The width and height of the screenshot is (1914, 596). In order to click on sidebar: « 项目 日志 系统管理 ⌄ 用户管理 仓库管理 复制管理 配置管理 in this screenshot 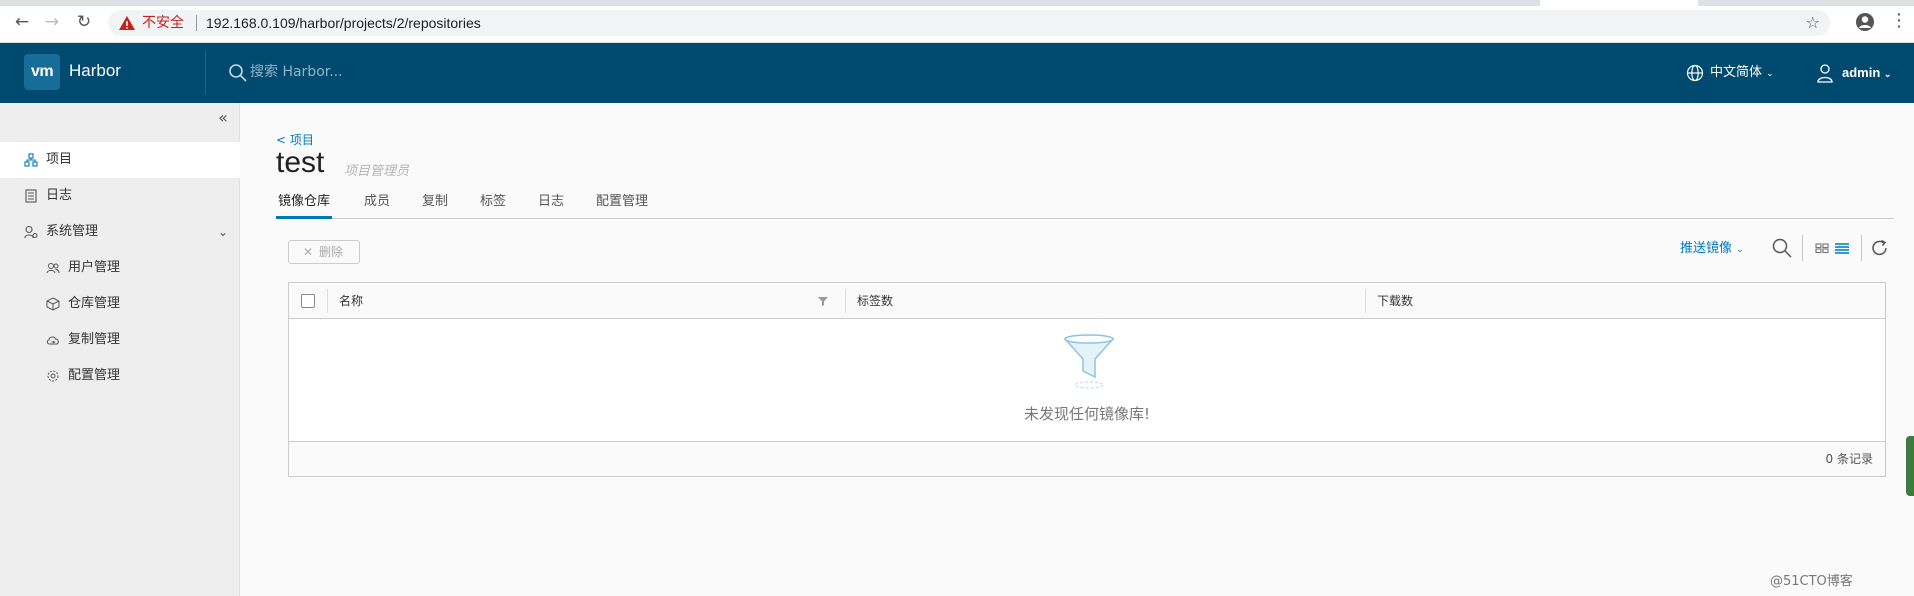, I will do `click(120, 349)`.